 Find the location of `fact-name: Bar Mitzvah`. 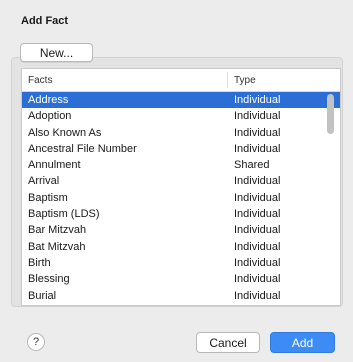

fact-name: Bar Mitzvah is located at coordinates (57, 230).